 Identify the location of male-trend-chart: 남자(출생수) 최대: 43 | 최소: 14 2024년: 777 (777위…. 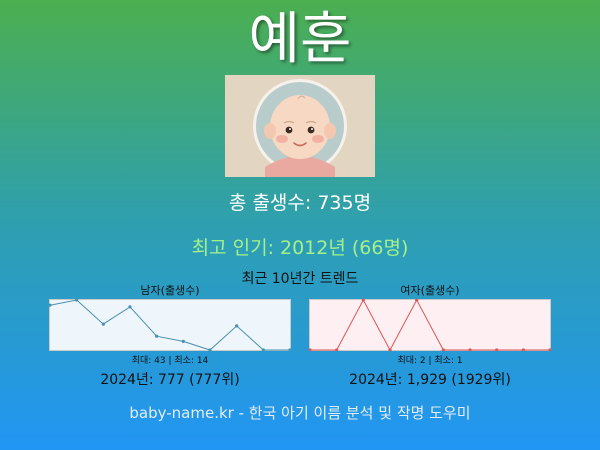
(170, 335).